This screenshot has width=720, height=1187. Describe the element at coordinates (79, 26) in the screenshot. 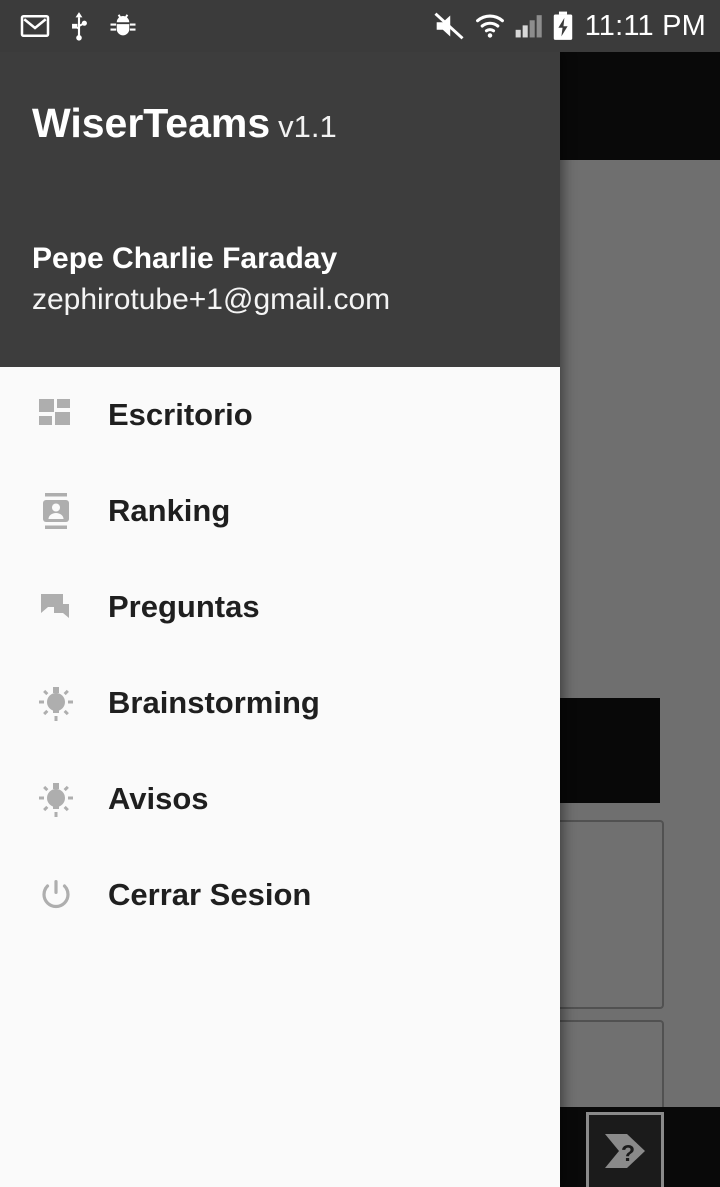

I see `usb-icon` at that location.